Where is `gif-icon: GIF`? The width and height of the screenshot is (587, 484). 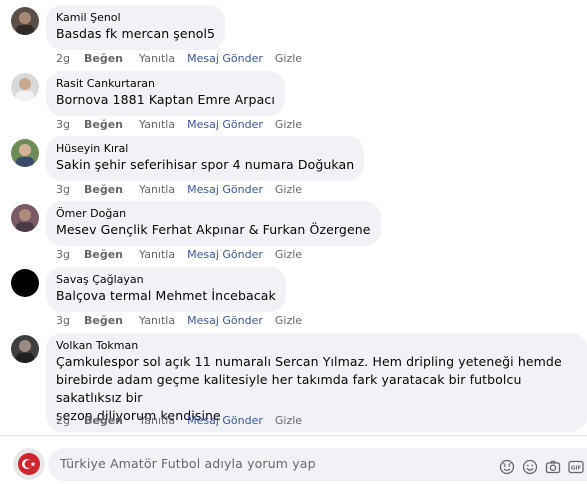
gif-icon: GIF is located at coordinates (576, 467).